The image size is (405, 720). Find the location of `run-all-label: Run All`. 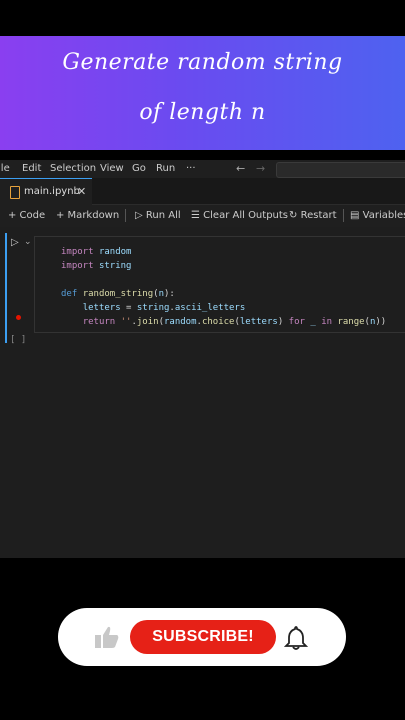

run-all-label: Run All is located at coordinates (163, 215).